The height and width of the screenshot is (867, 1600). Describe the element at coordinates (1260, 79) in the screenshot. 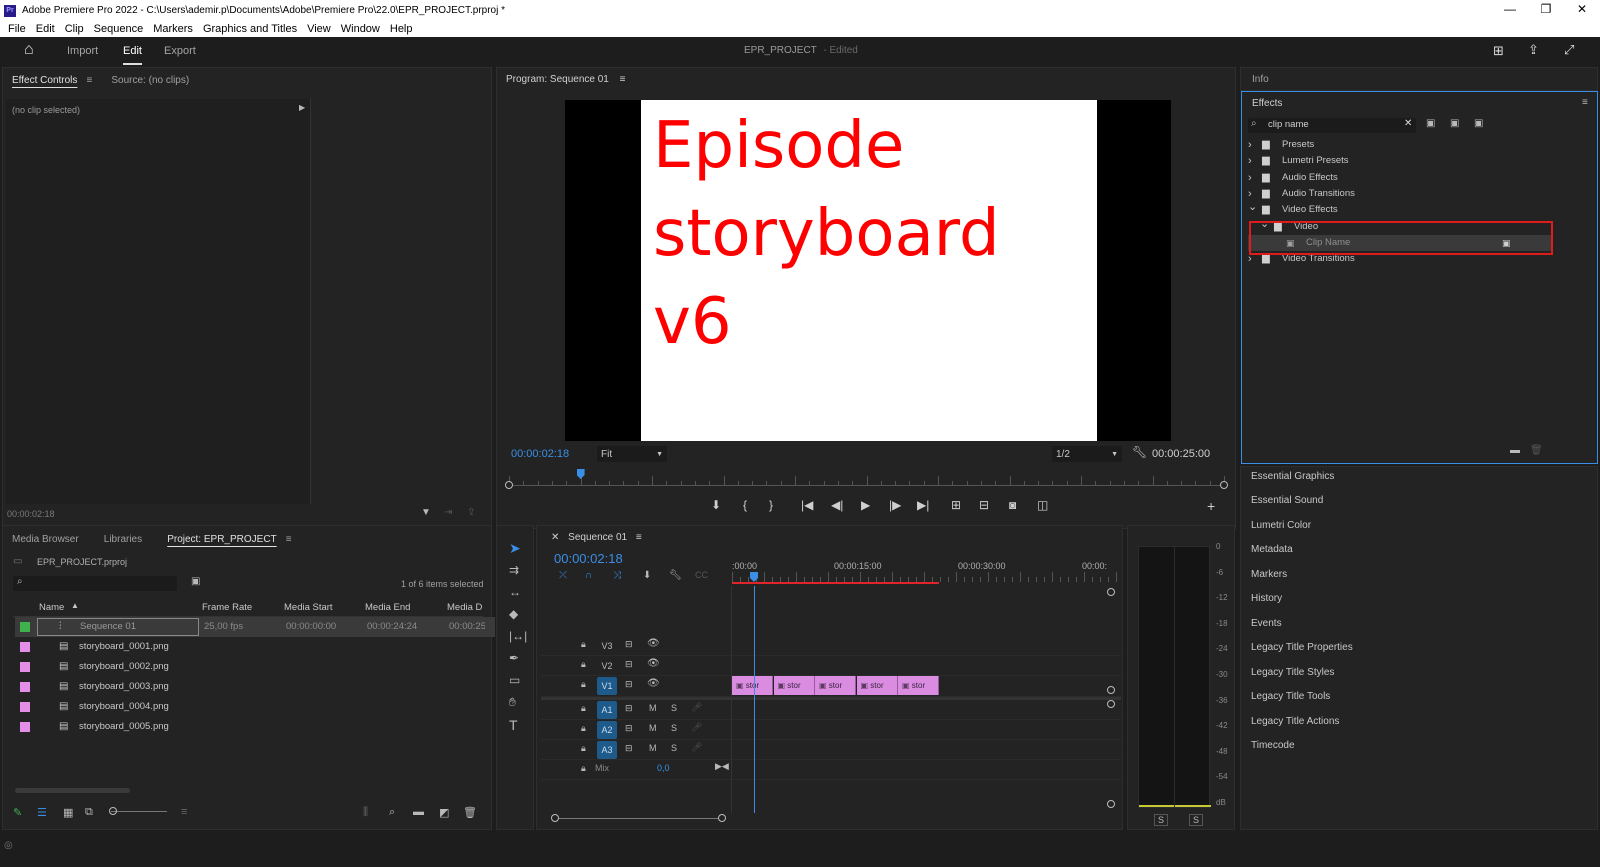

I see `tab-info: Info` at that location.